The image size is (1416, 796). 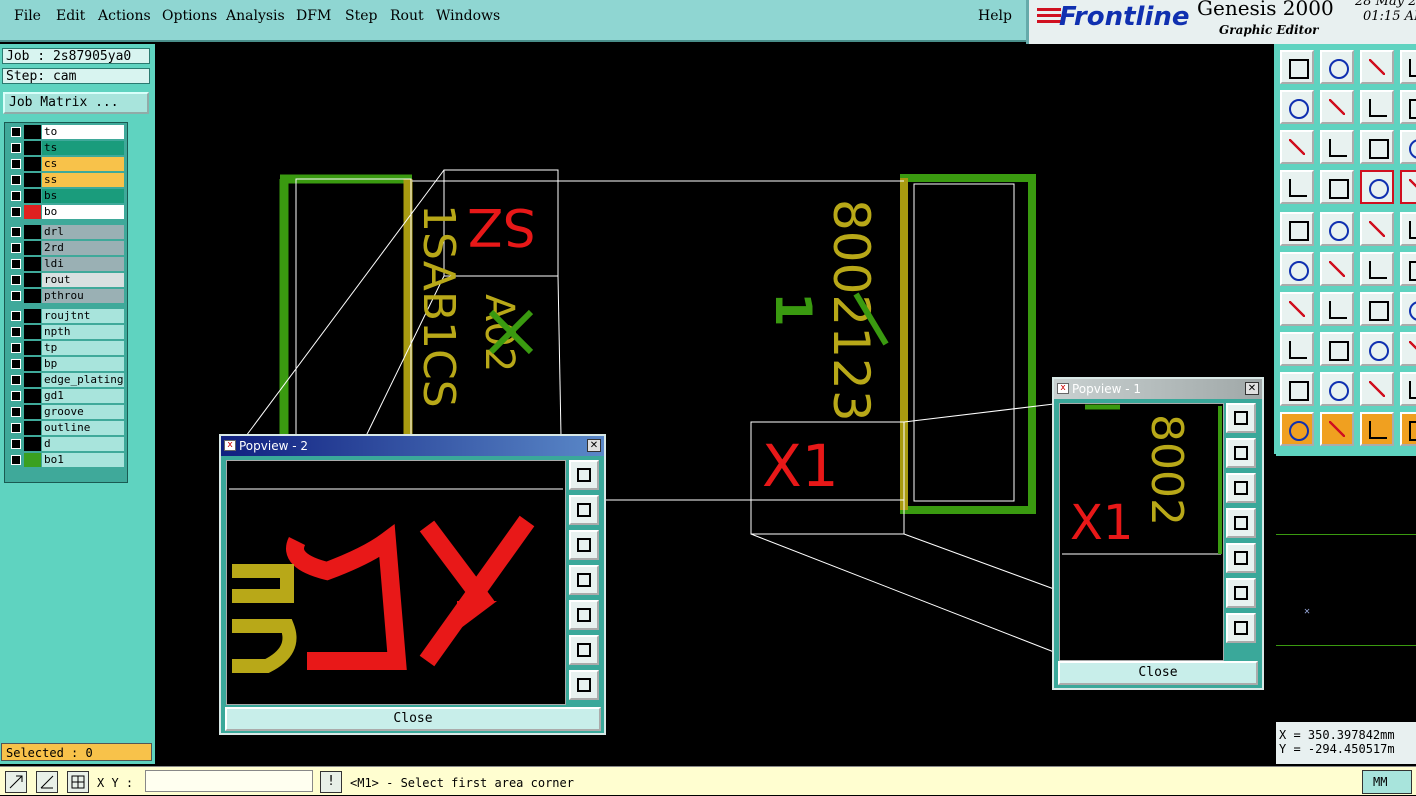 What do you see at coordinates (331, 782) in the screenshot?
I see `alert-icon: !` at bounding box center [331, 782].